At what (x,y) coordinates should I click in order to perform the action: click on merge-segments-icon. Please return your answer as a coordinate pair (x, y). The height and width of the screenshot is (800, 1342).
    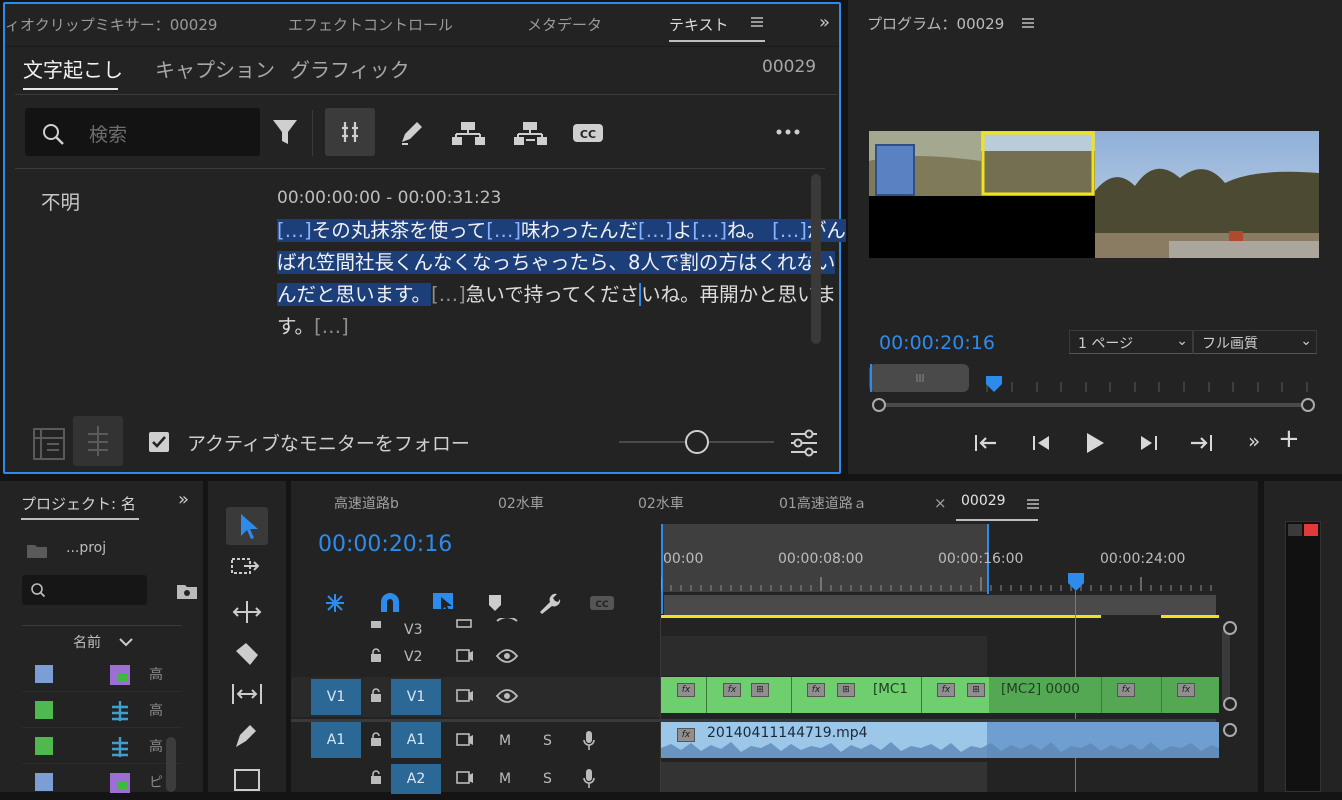
    Looking at the image, I should click on (469, 133).